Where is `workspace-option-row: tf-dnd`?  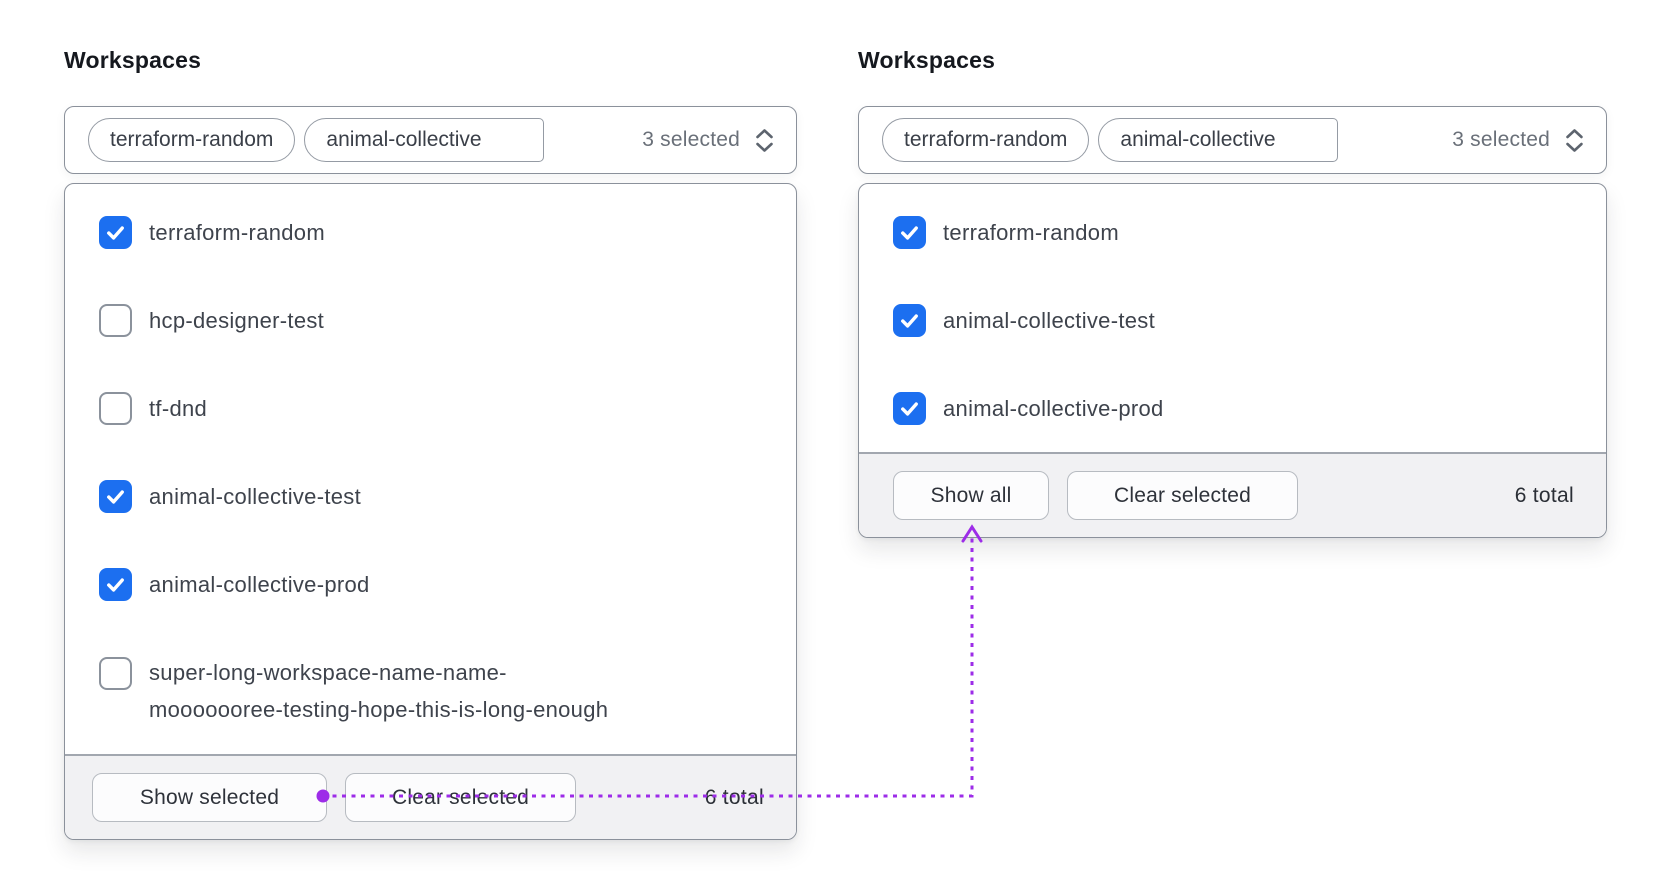 workspace-option-row: tf-dnd is located at coordinates (430, 408).